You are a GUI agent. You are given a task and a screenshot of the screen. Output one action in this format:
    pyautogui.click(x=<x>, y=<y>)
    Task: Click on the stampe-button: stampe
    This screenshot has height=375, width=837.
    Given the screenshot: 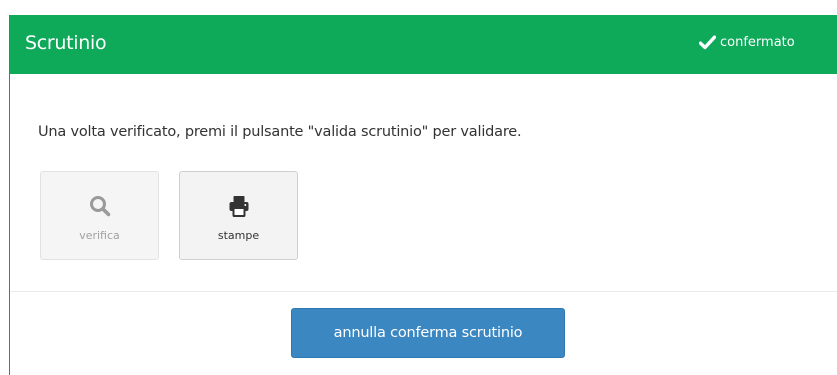 What is the action you would take?
    pyautogui.click(x=238, y=215)
    